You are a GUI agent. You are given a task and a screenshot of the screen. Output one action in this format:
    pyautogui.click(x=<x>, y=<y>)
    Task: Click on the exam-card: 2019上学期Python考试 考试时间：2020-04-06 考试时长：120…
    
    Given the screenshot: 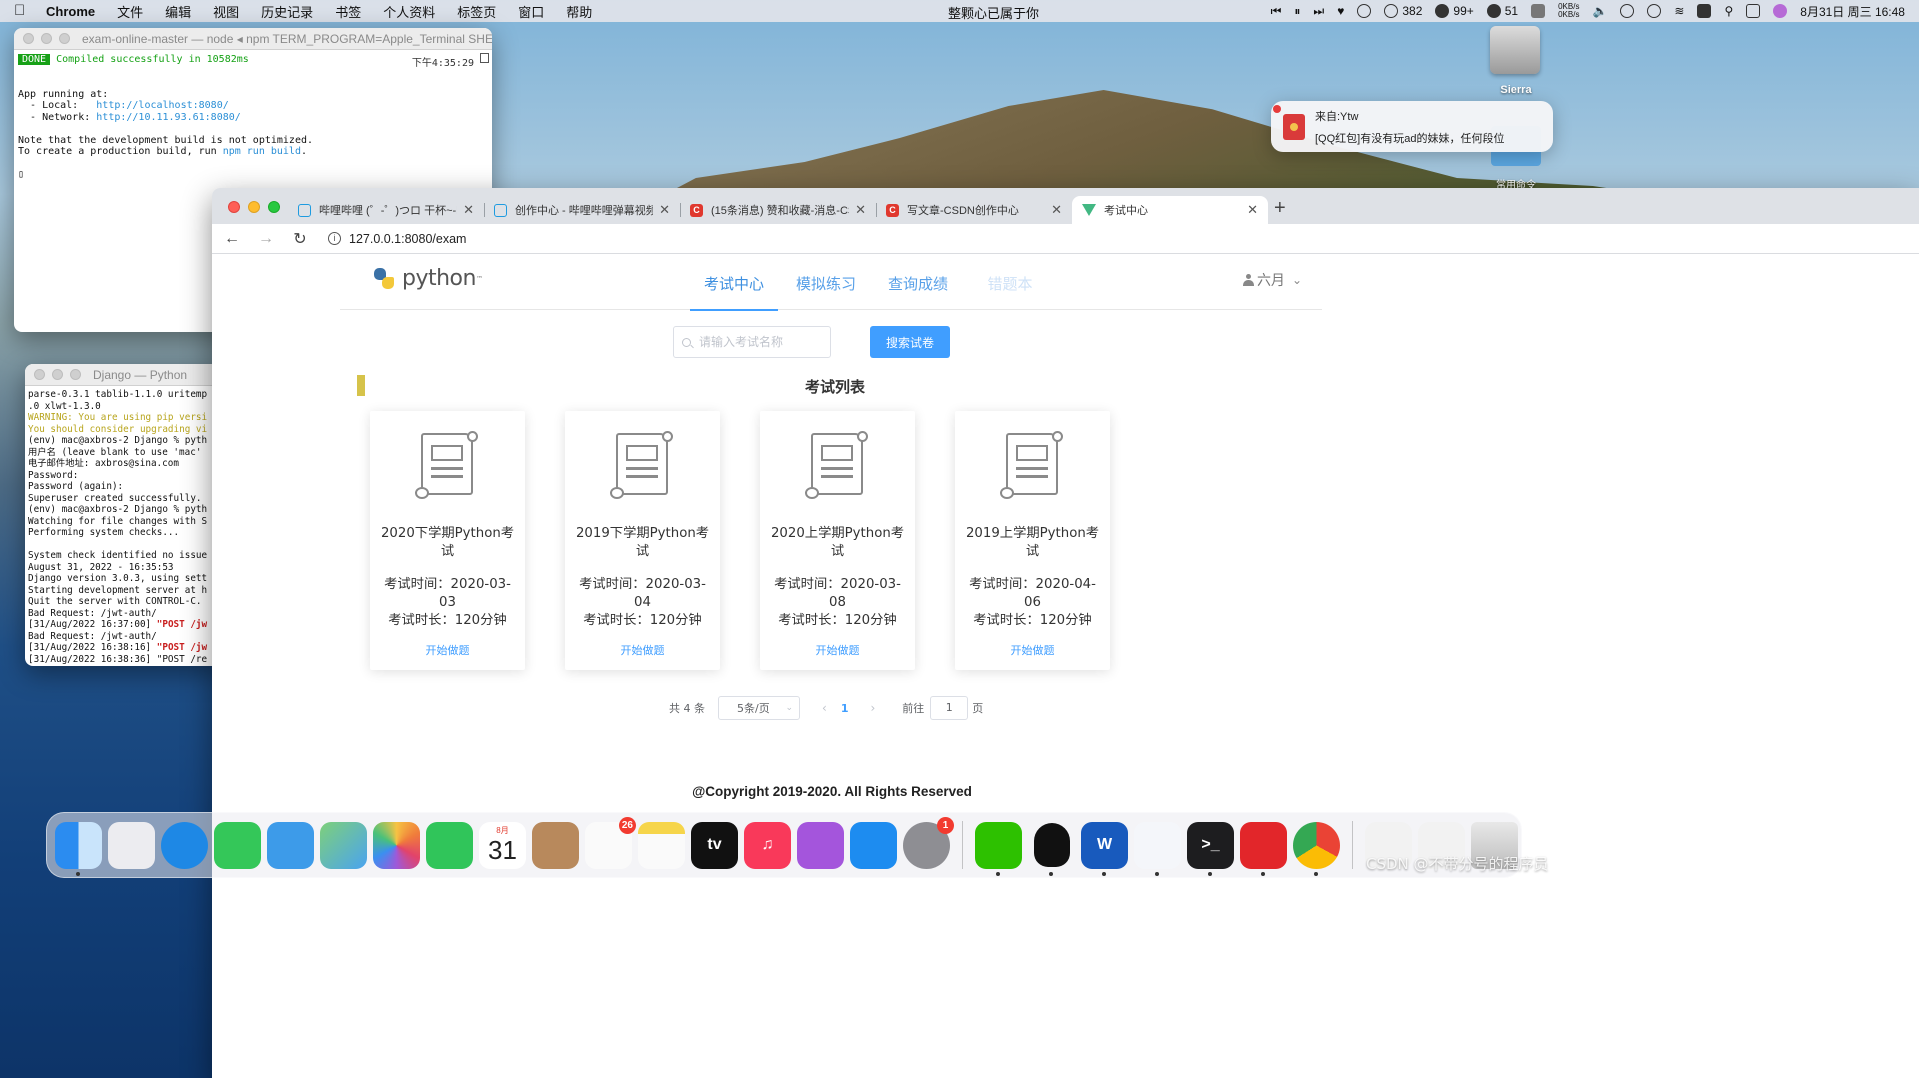 What is the action you would take?
    pyautogui.click(x=1032, y=540)
    